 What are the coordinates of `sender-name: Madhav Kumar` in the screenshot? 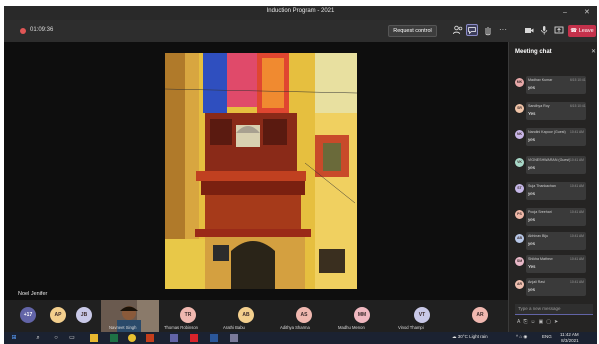 It's located at (540, 80).